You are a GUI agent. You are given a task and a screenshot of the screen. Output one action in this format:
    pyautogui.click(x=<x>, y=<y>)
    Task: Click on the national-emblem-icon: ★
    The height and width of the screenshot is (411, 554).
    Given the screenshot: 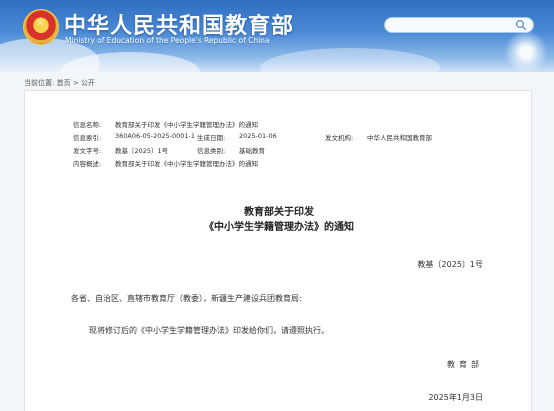 What is the action you would take?
    pyautogui.click(x=41, y=27)
    